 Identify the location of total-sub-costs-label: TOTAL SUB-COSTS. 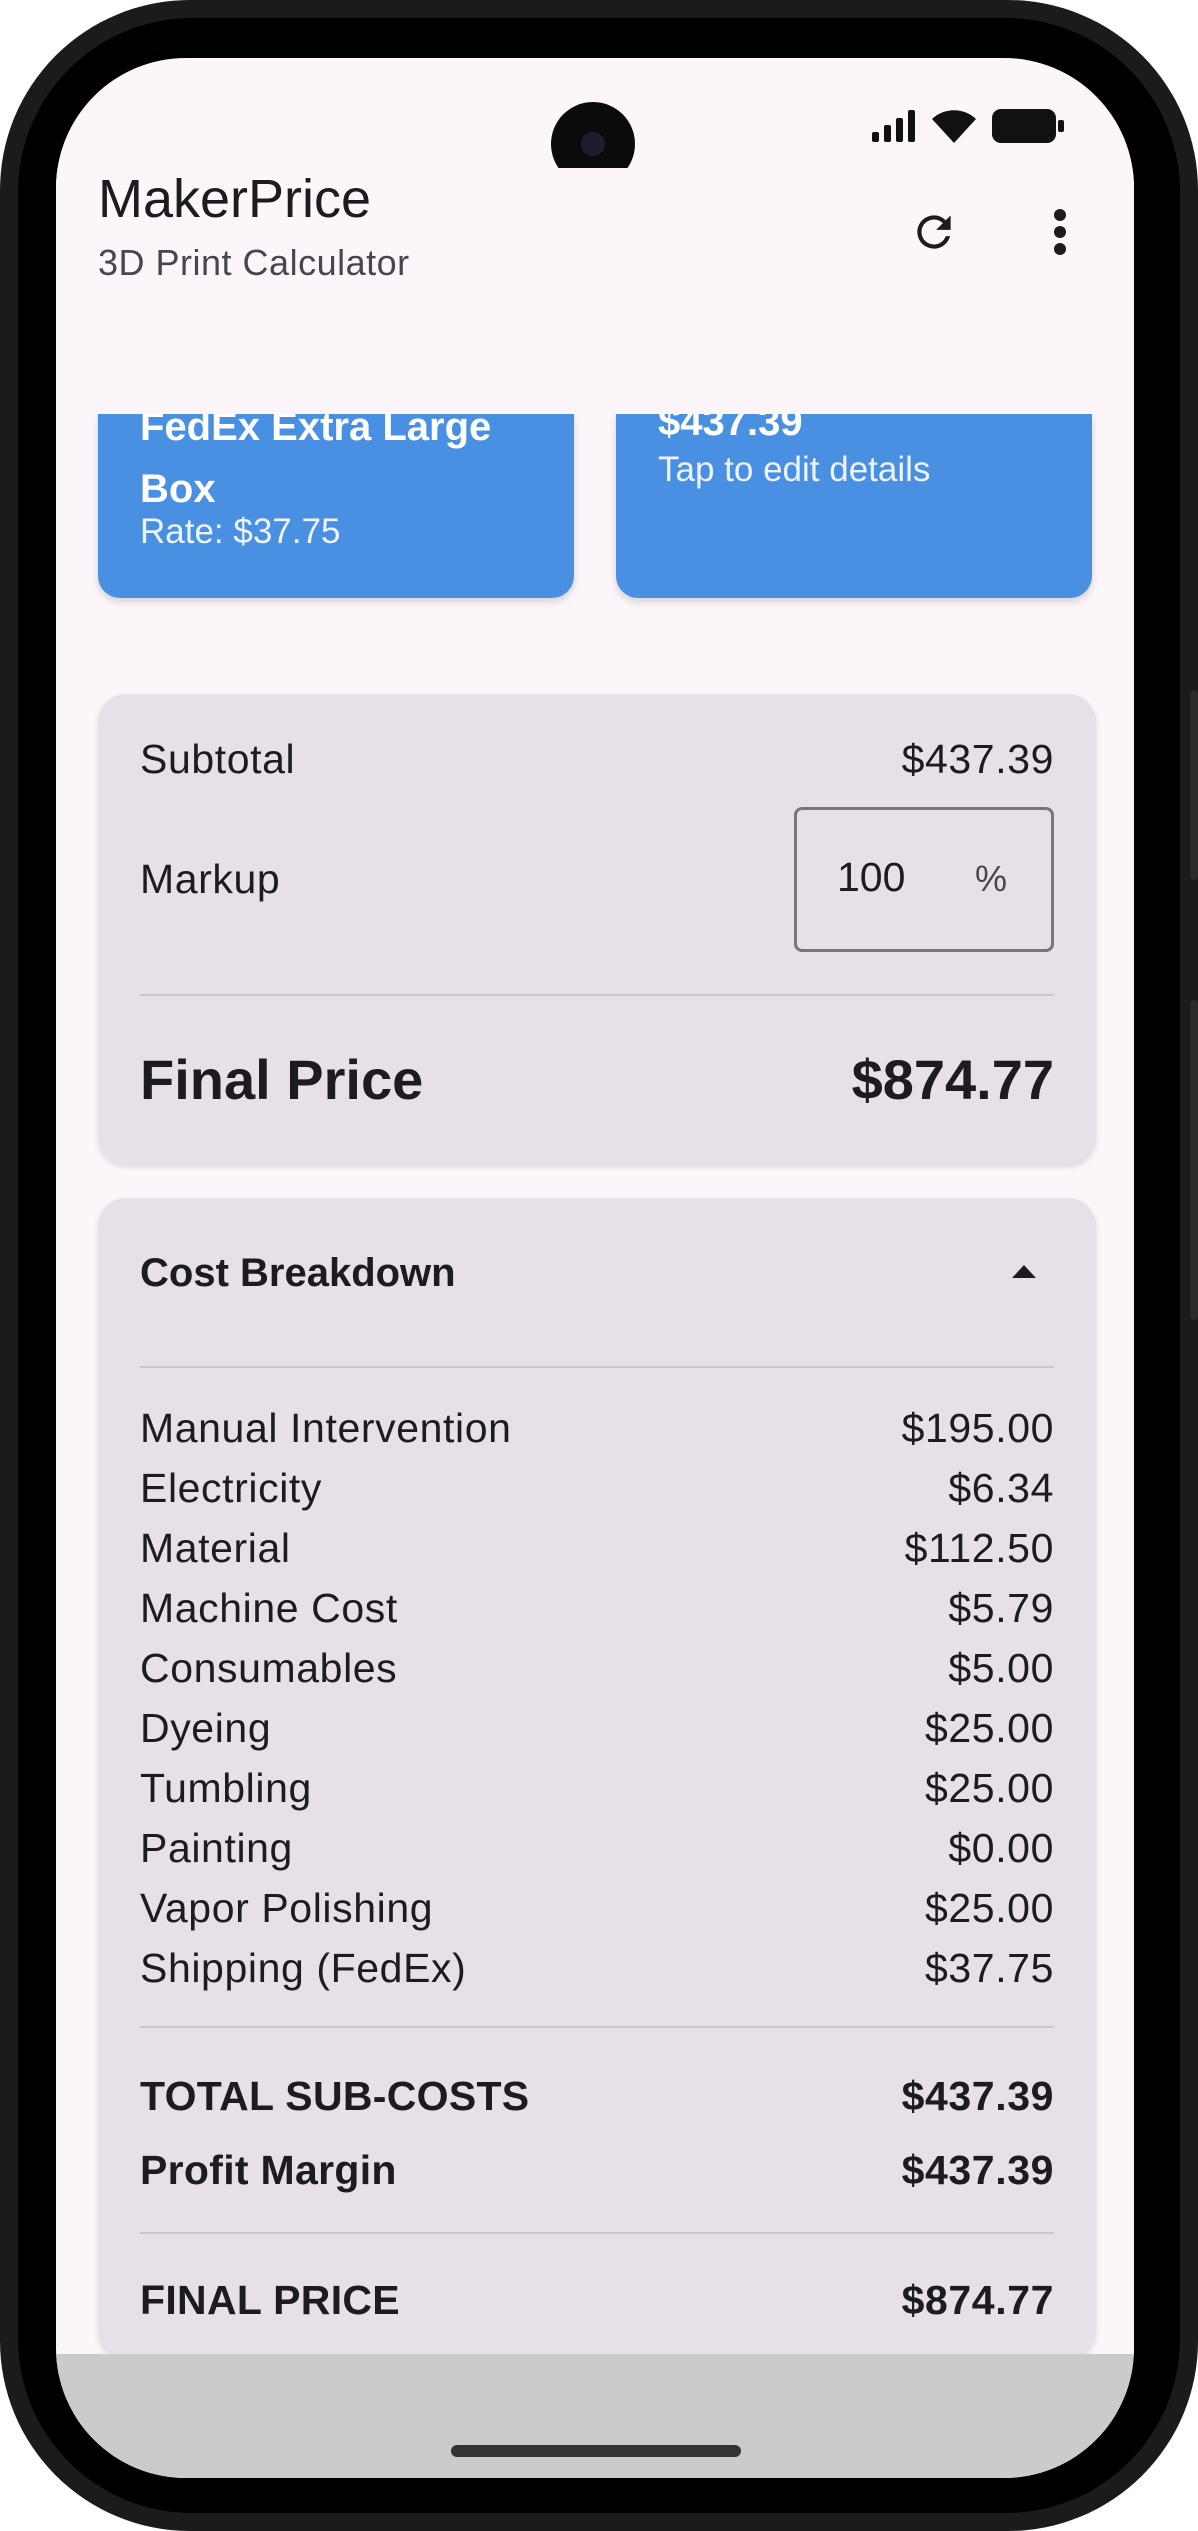
(335, 2095).